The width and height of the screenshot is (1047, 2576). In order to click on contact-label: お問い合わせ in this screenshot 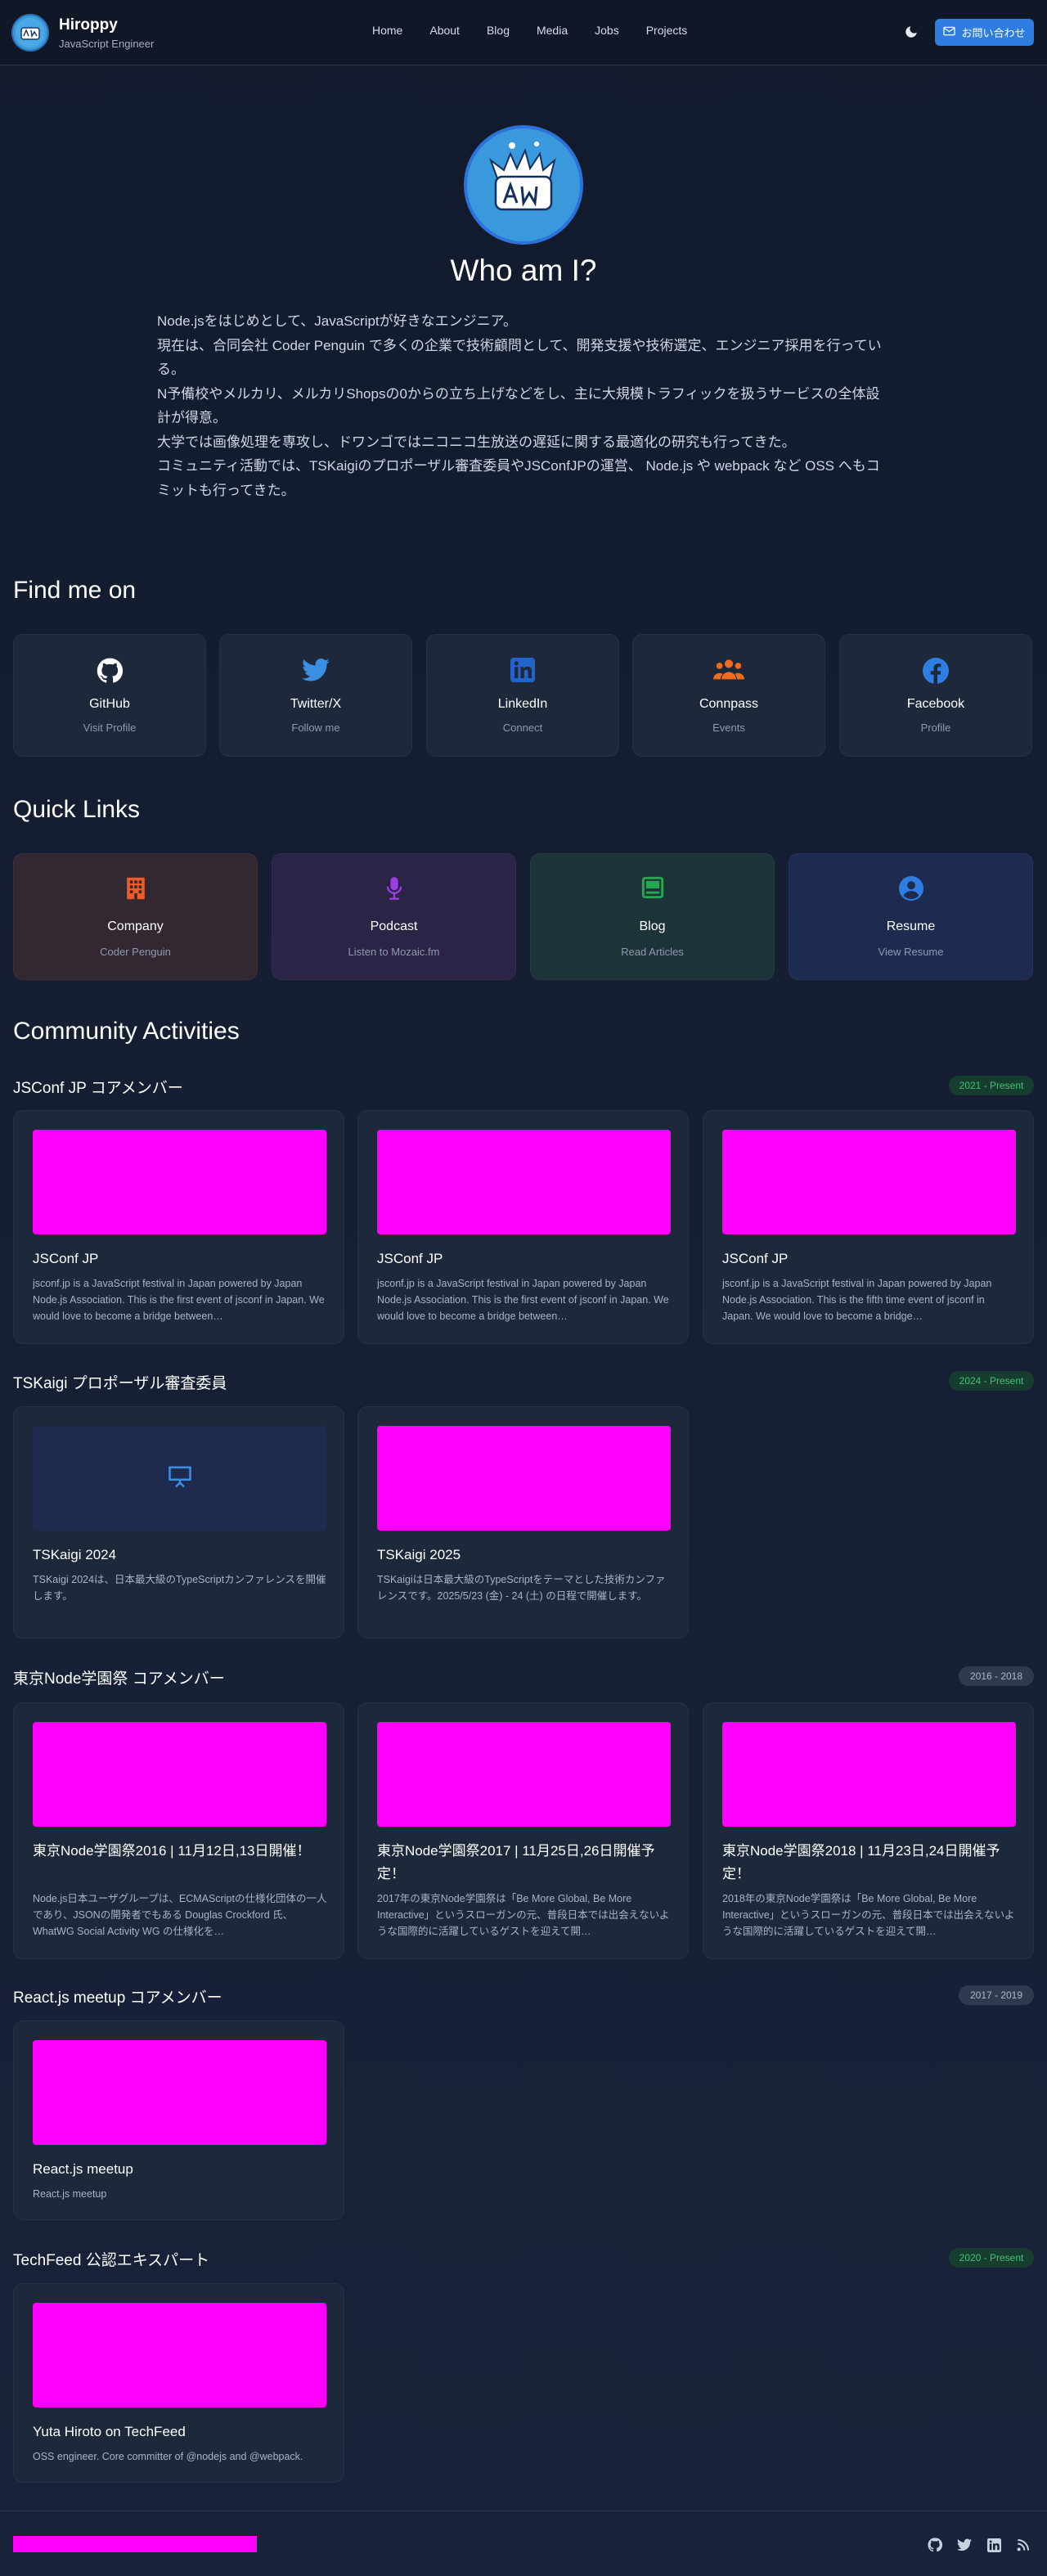, I will do `click(993, 33)`.